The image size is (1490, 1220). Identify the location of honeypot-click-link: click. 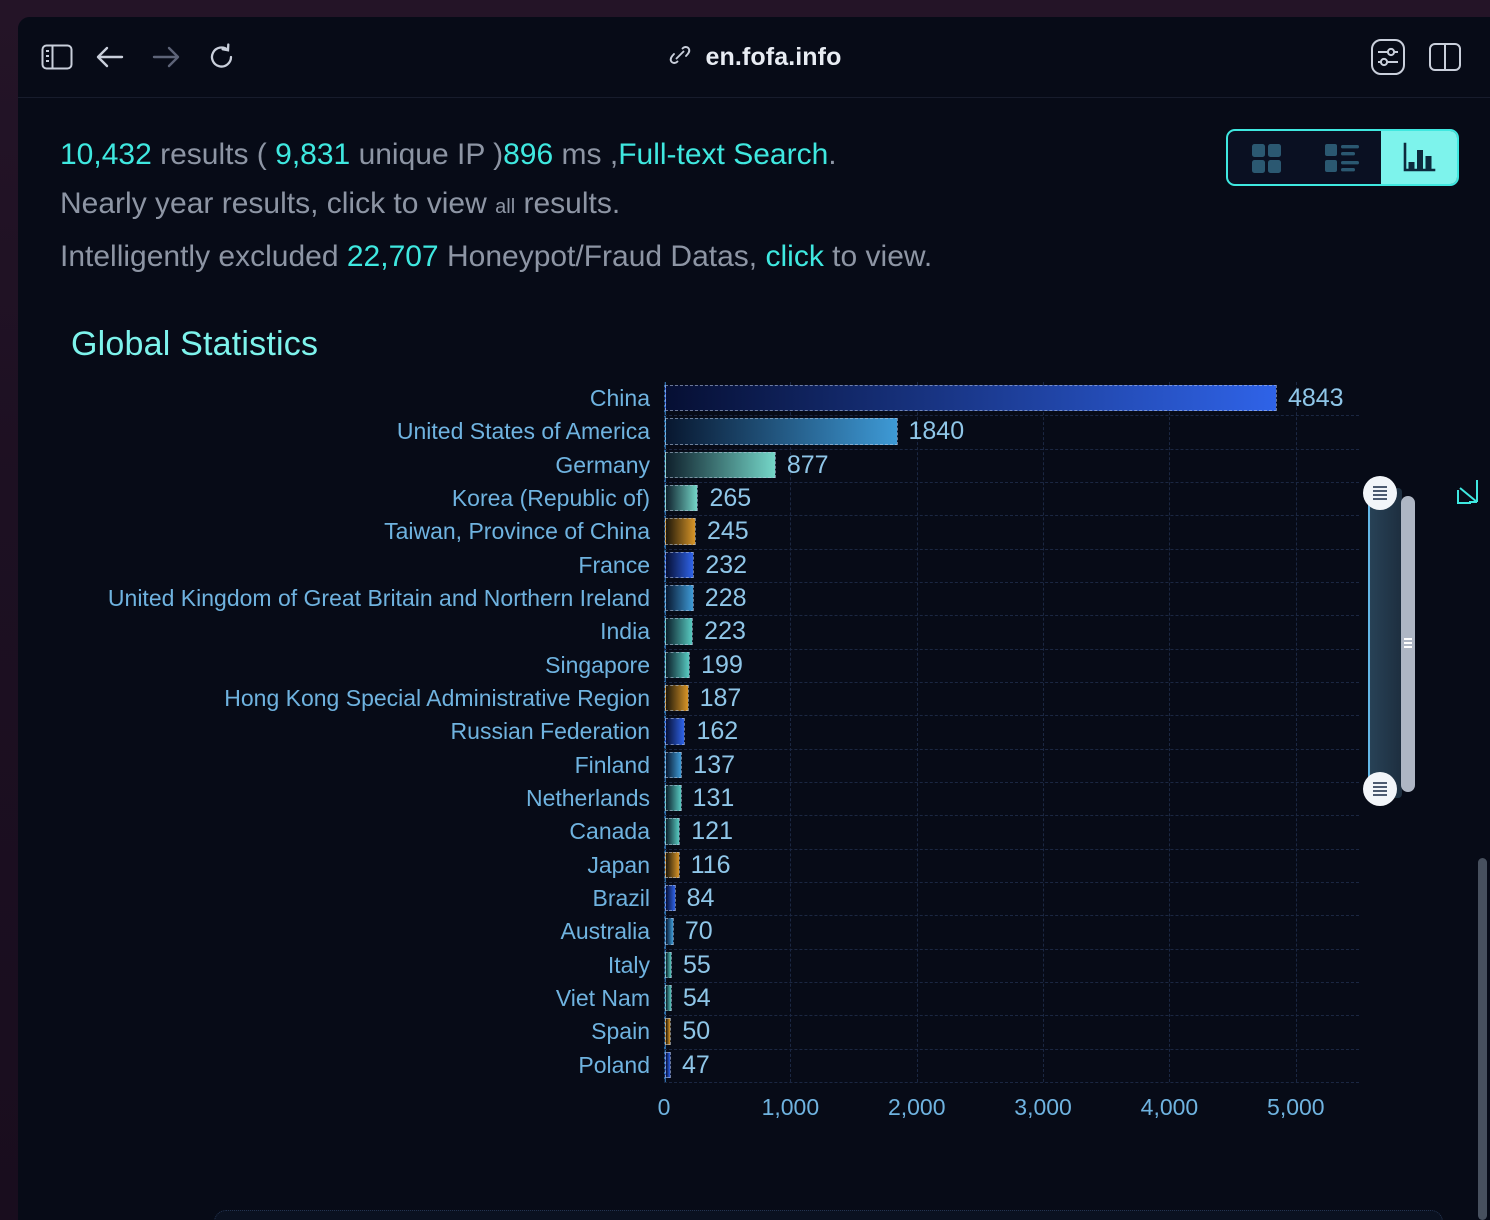
(794, 256).